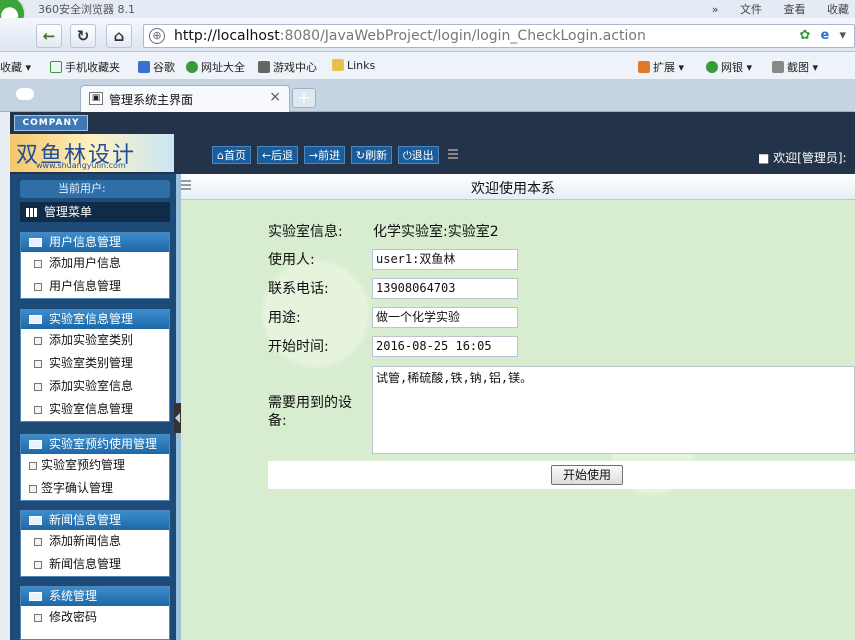 This screenshot has width=855, height=640. I want to click on refresh-icon: ↻, so click(360, 155).